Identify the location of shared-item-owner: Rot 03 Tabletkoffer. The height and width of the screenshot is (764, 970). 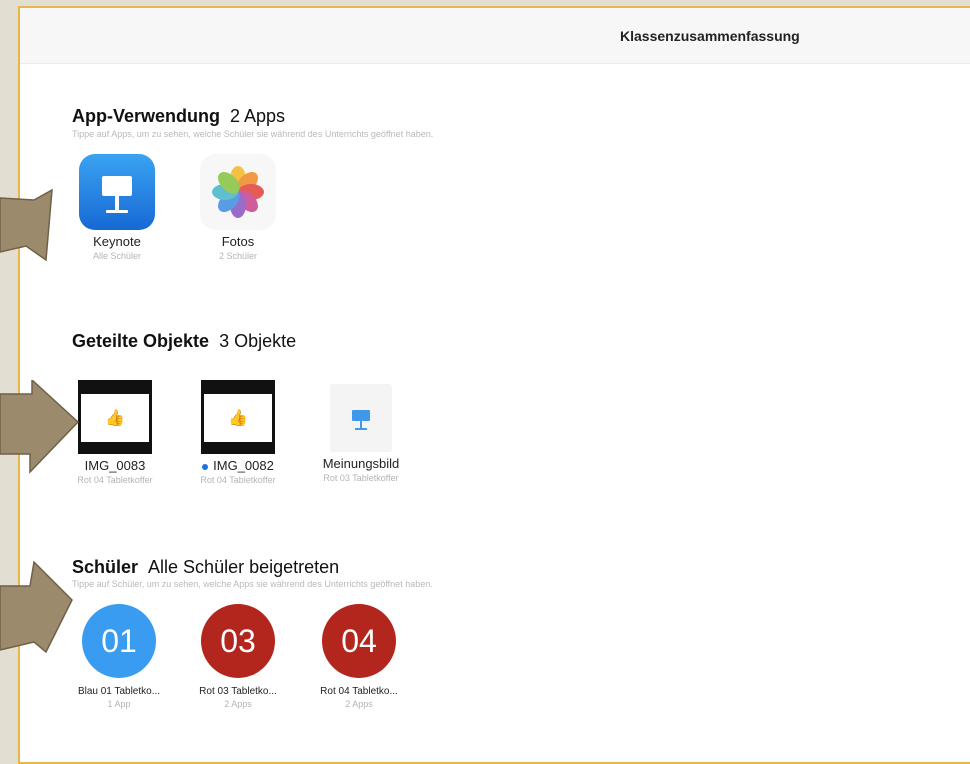
(361, 478).